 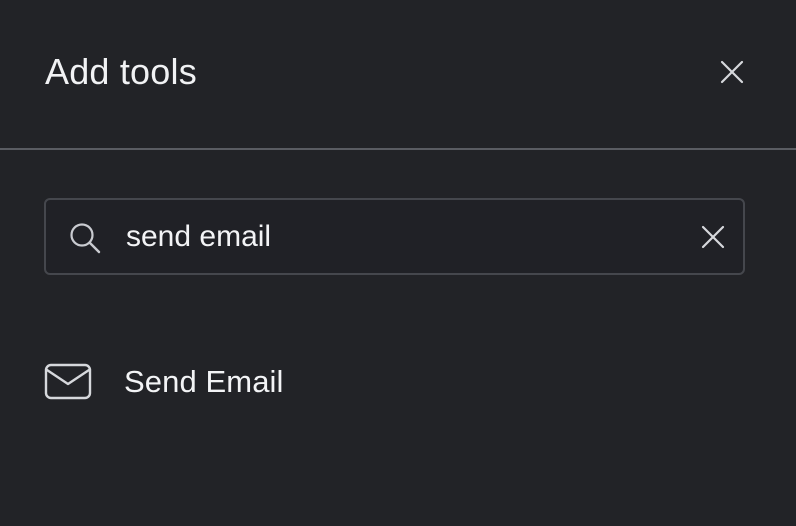 What do you see at coordinates (401, 237) in the screenshot?
I see `search-input` at bounding box center [401, 237].